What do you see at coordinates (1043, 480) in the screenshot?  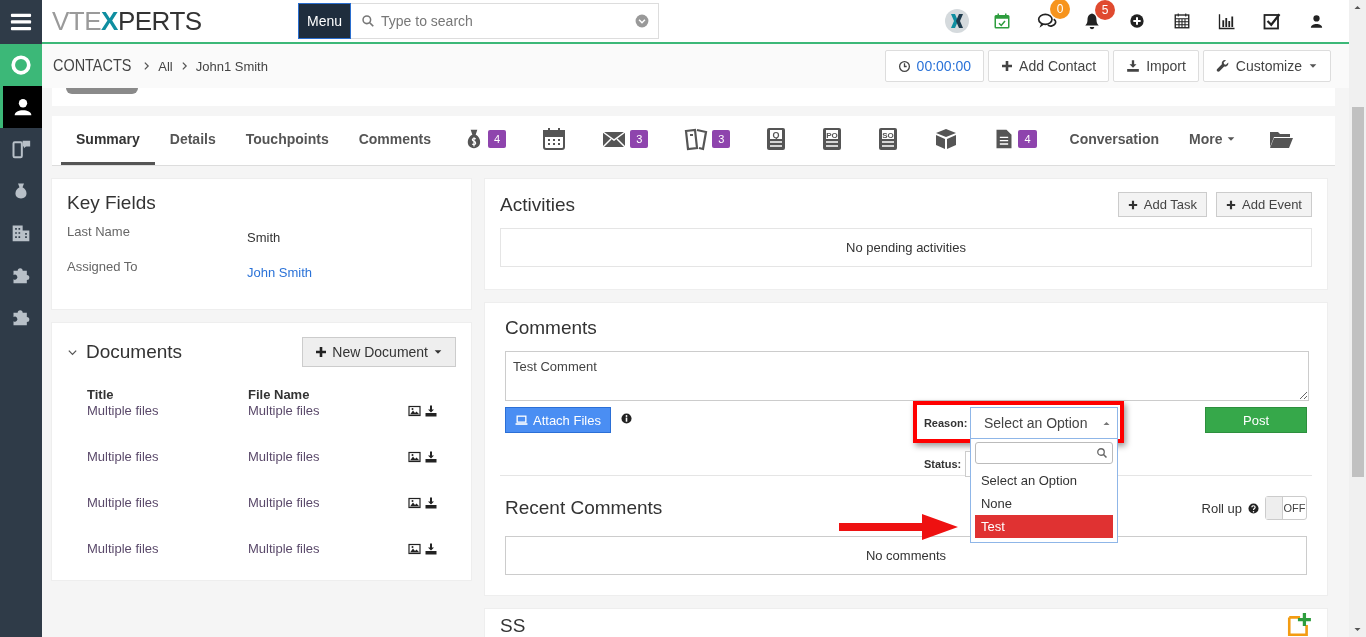 I see `dropdown-option: Select an Option` at bounding box center [1043, 480].